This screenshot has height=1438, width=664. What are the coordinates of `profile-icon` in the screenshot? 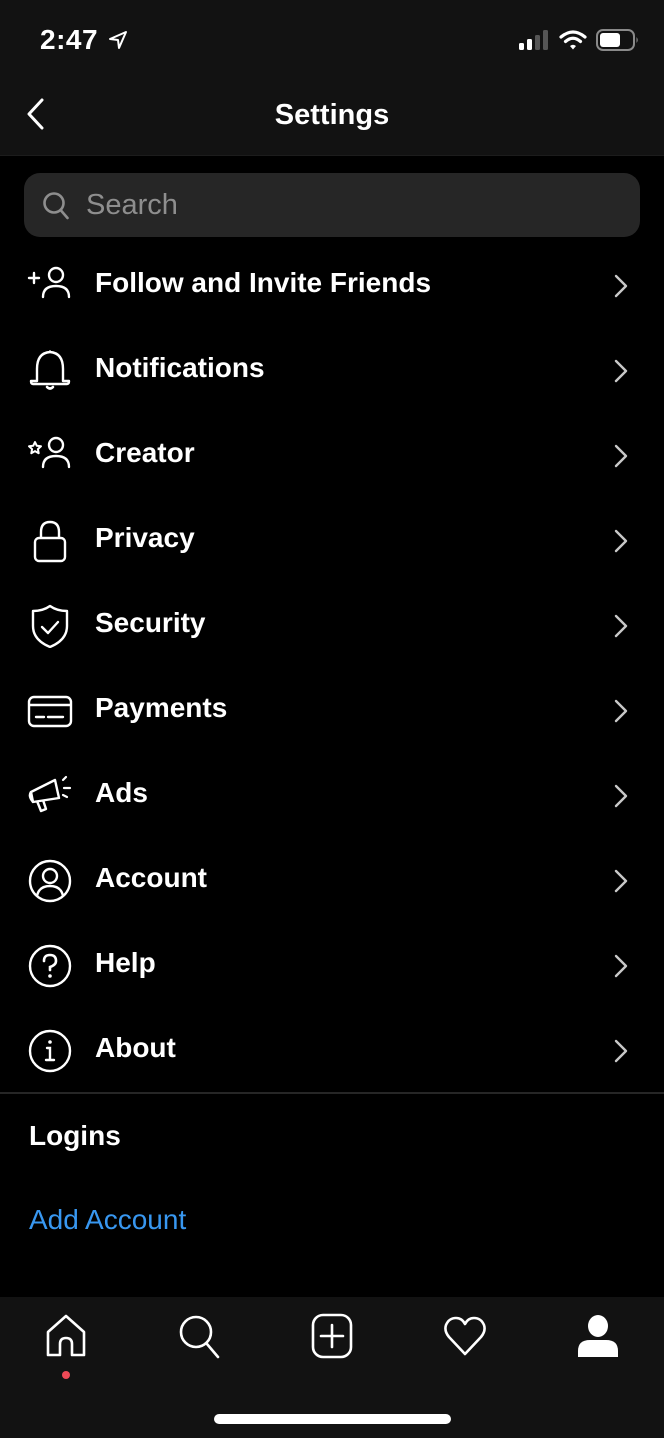 It's located at (598, 1336).